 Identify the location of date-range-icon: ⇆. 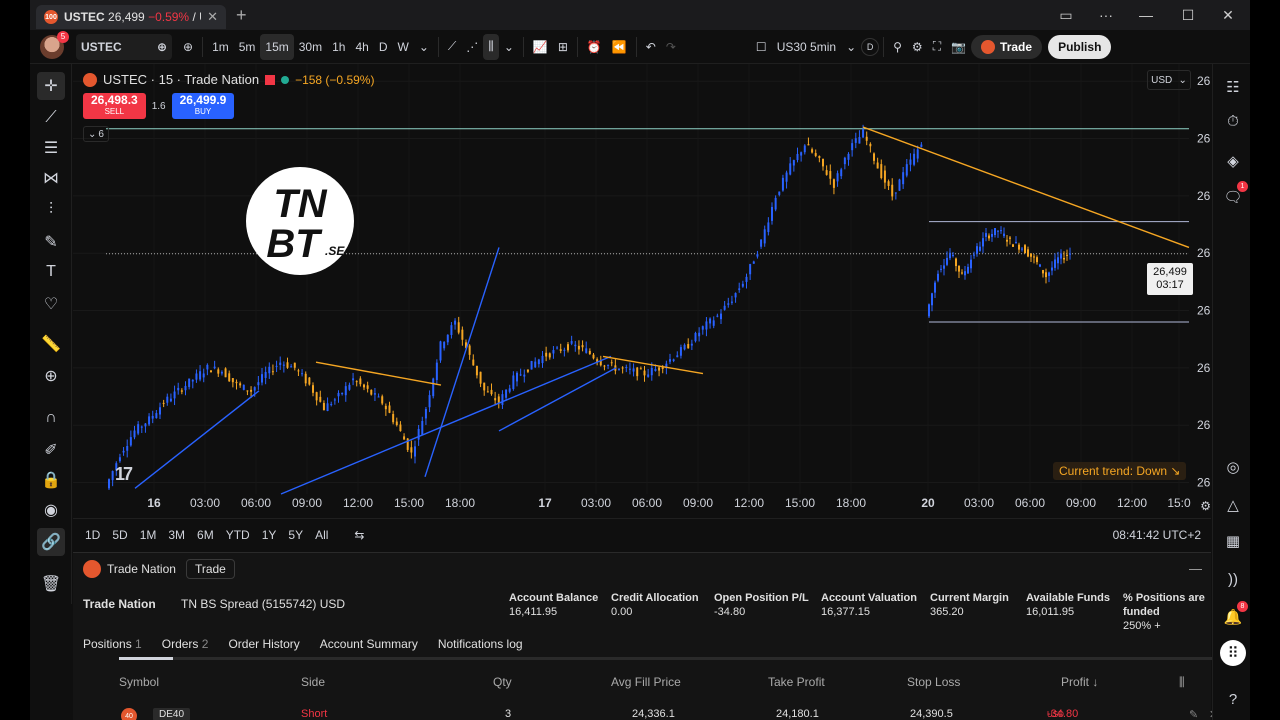
(359, 535).